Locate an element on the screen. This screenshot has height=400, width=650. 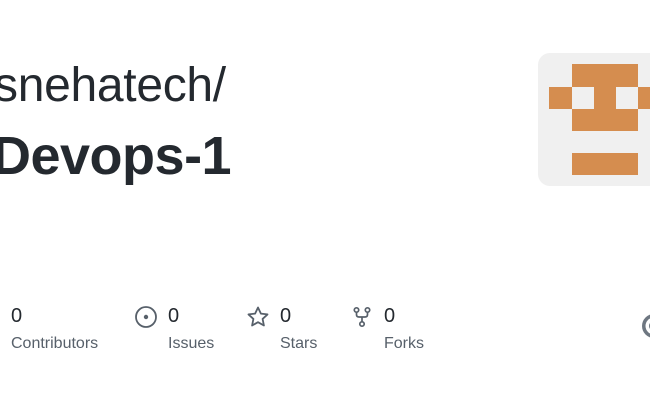
repo-owner: snehatech/ is located at coordinates (113, 86).